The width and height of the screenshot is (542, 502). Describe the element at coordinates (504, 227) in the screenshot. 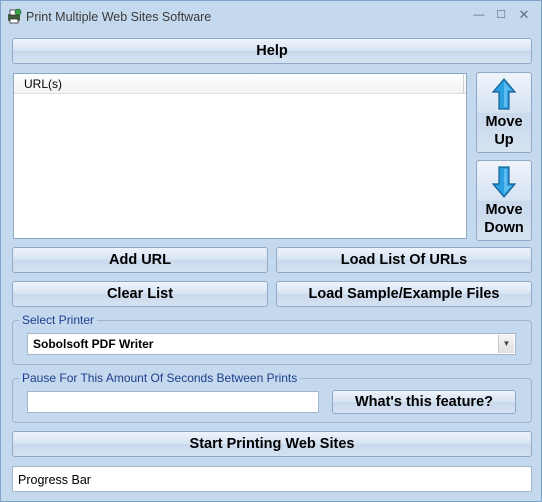

I see `move-down-label-2: Down` at that location.